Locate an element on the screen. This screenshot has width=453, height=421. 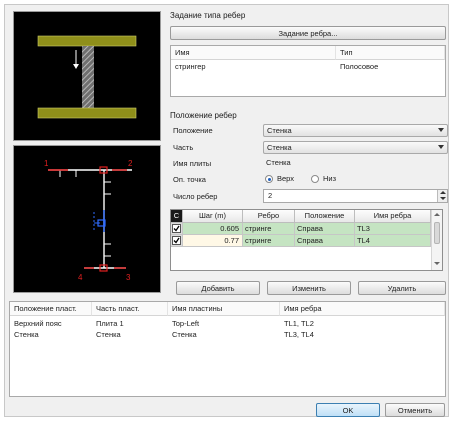
rib-name-cell: TL3 is located at coordinates (393, 229).